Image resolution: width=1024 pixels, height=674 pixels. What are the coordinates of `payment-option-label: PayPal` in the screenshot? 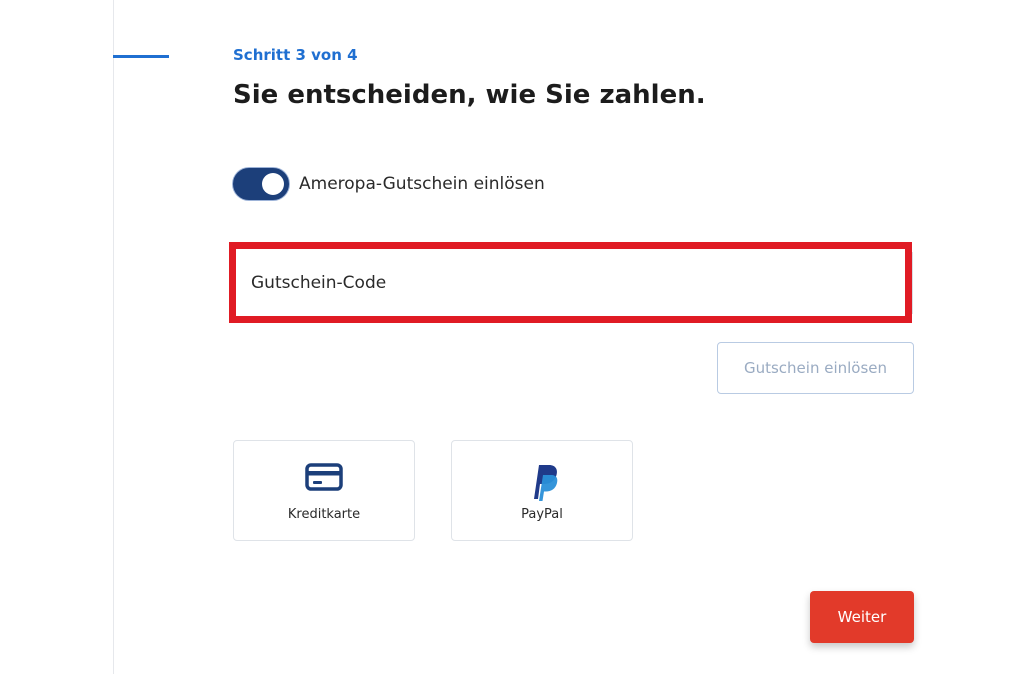 It's located at (542, 514).